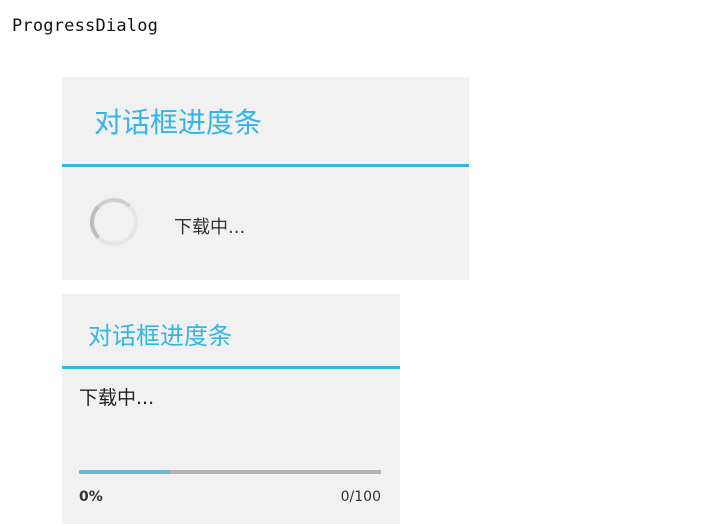 The image size is (711, 526). I want to click on page-title: ProgressDialog, so click(85, 26).